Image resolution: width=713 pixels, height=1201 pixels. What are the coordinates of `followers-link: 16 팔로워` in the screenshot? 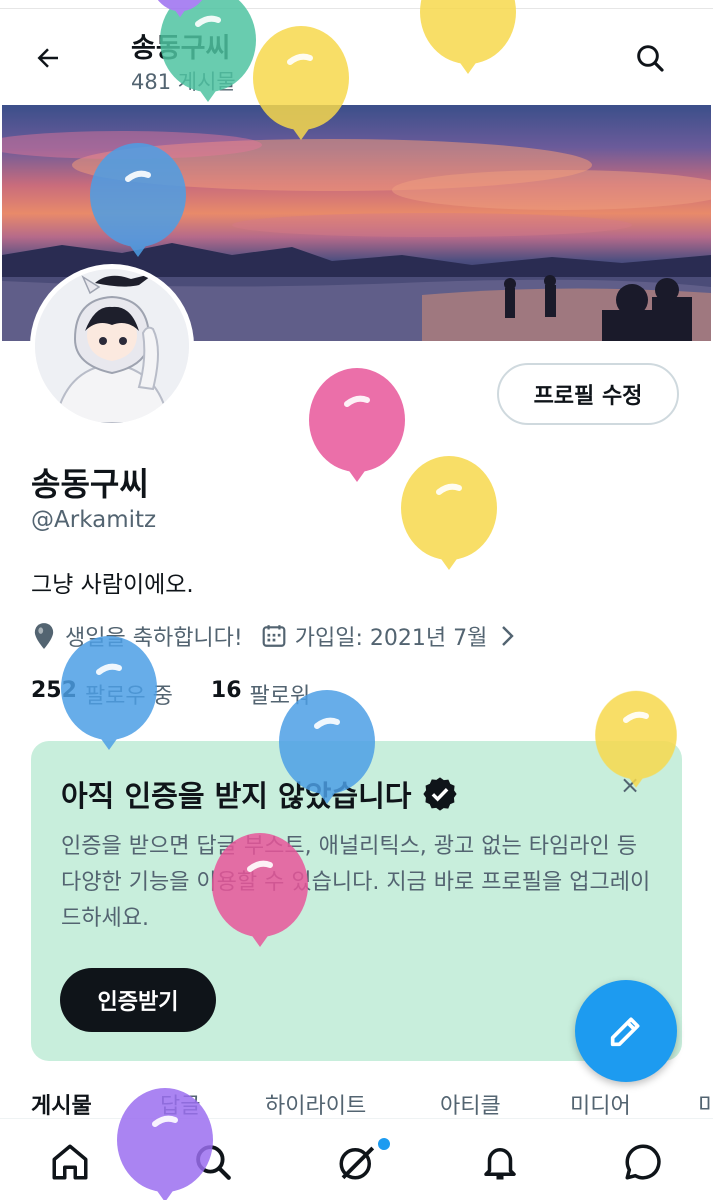 It's located at (260, 694).